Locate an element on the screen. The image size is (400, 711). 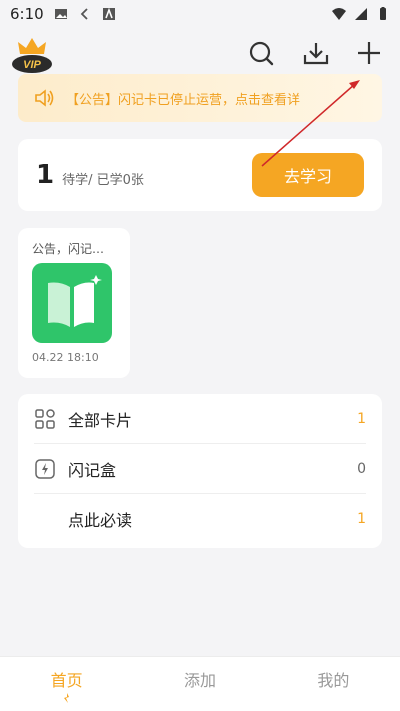
list-item-label: 闪记盒 is located at coordinates (92, 470).